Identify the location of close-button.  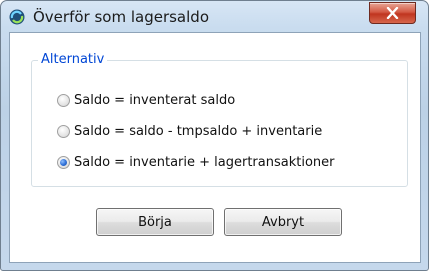
(392, 13).